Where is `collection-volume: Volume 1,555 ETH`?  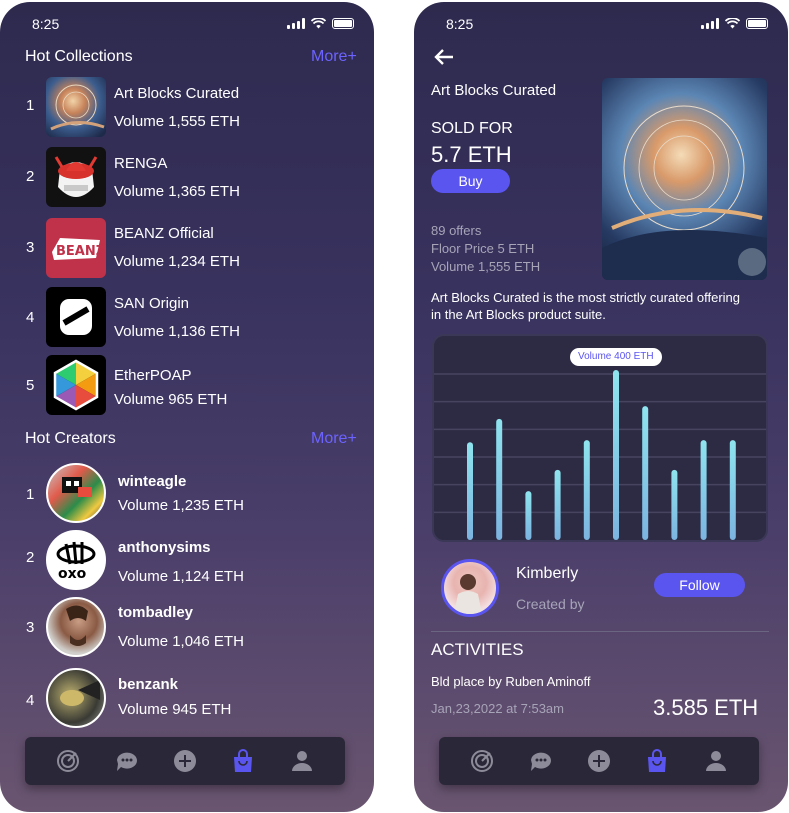 collection-volume: Volume 1,555 ETH is located at coordinates (177, 121).